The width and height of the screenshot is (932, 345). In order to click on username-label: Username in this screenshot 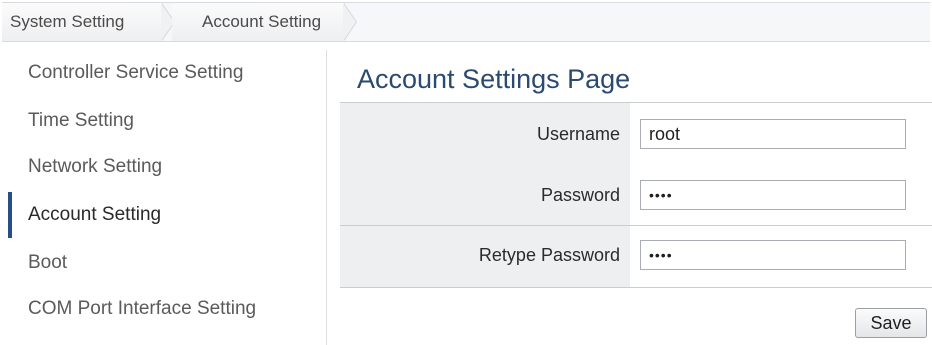, I will do `click(578, 134)`.